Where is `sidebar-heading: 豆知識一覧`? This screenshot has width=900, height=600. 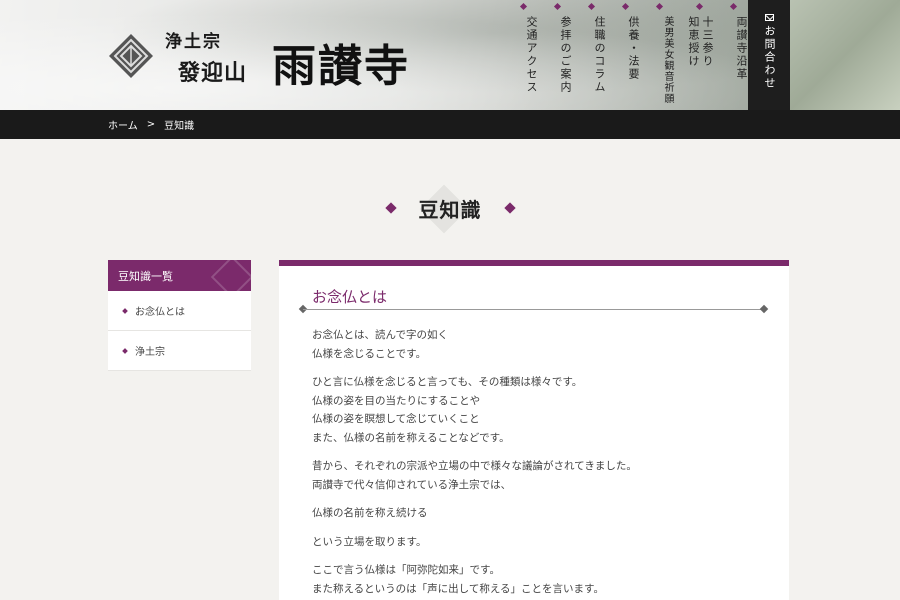
sidebar-heading: 豆知識一覧 is located at coordinates (179, 275).